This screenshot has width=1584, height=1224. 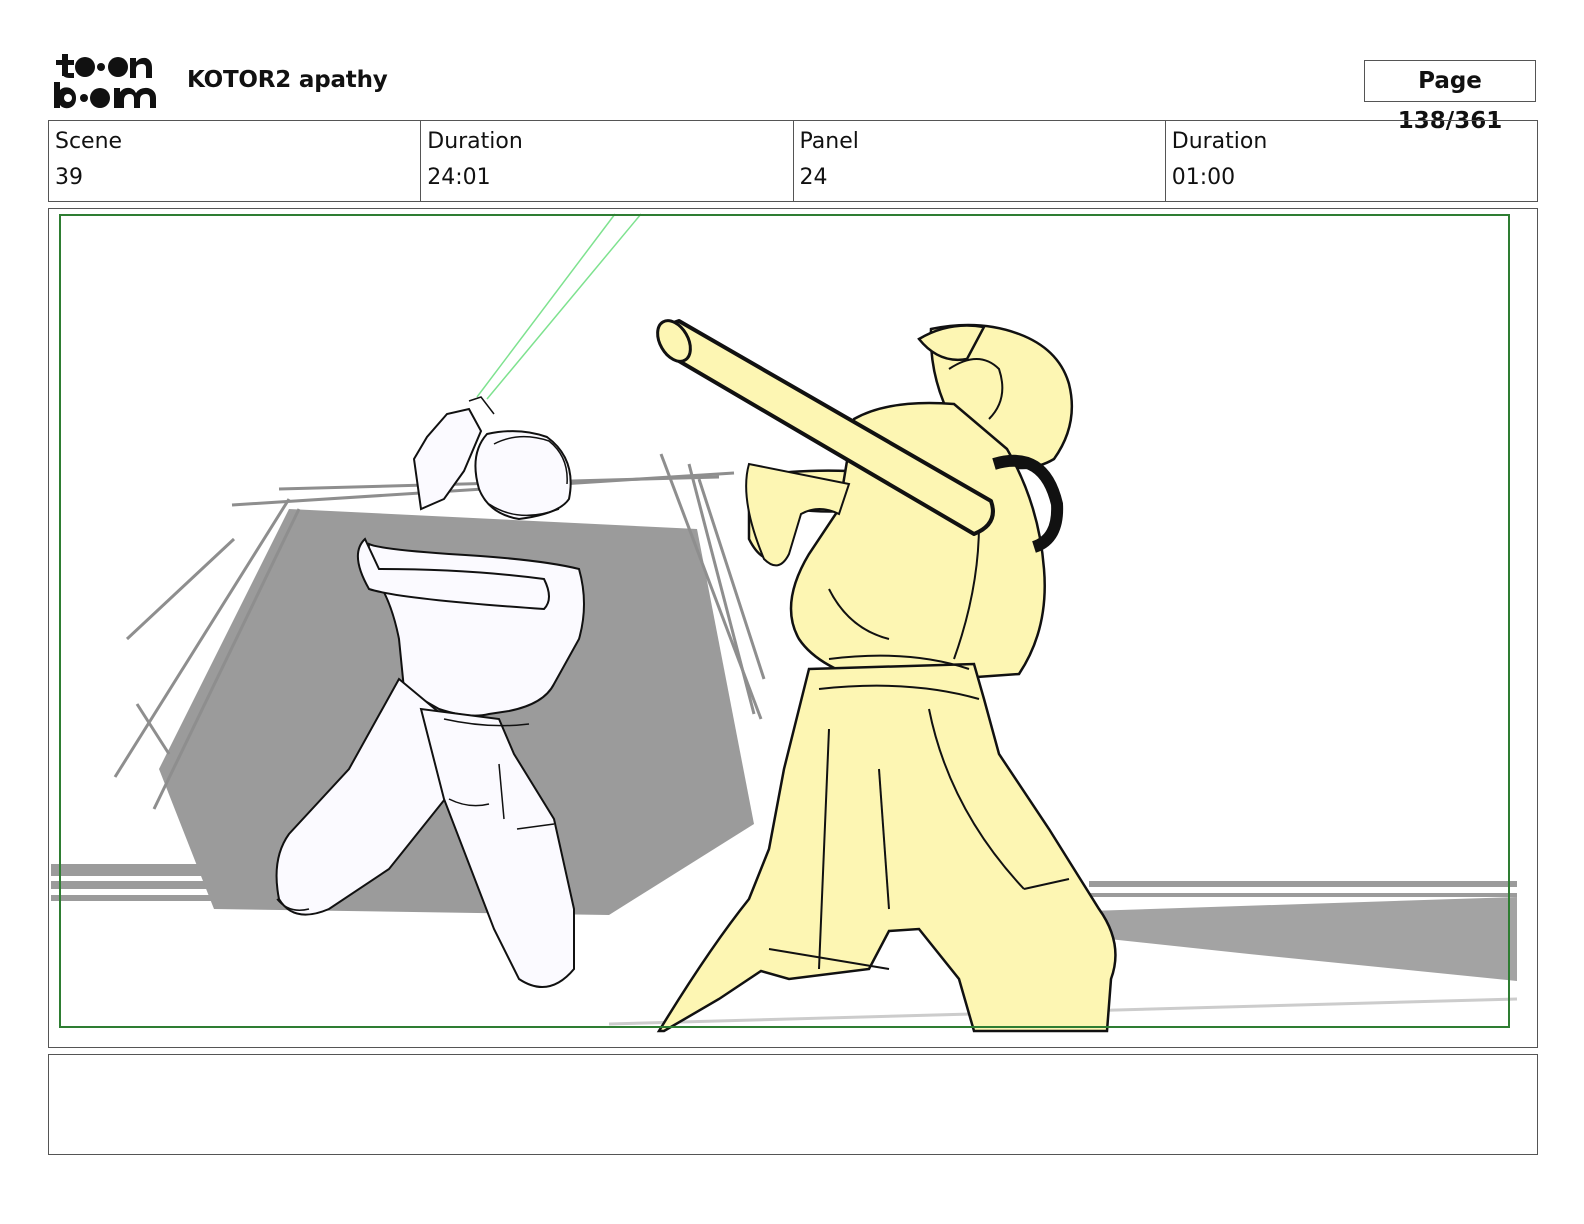 I want to click on page-indicator: Page 138/361, so click(x=1450, y=97).